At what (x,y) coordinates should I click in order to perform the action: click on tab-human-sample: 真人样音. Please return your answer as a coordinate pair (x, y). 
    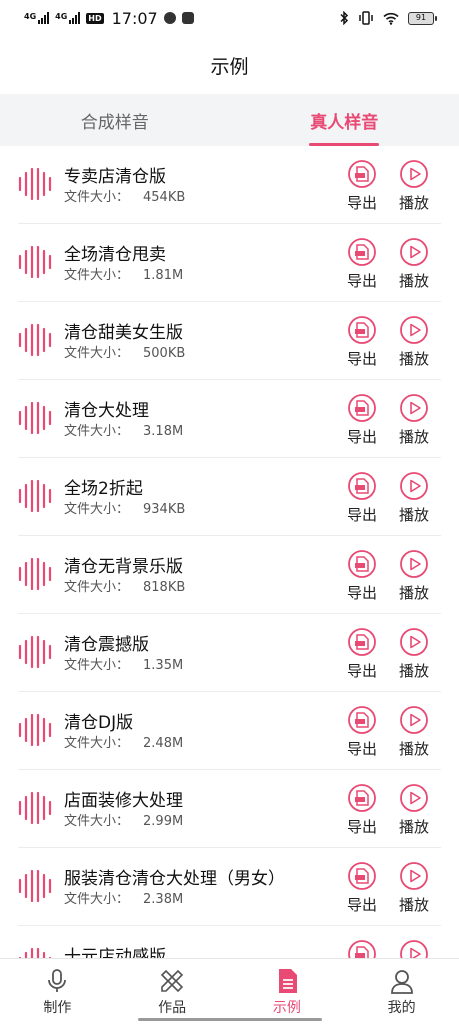
    Looking at the image, I should click on (344, 120).